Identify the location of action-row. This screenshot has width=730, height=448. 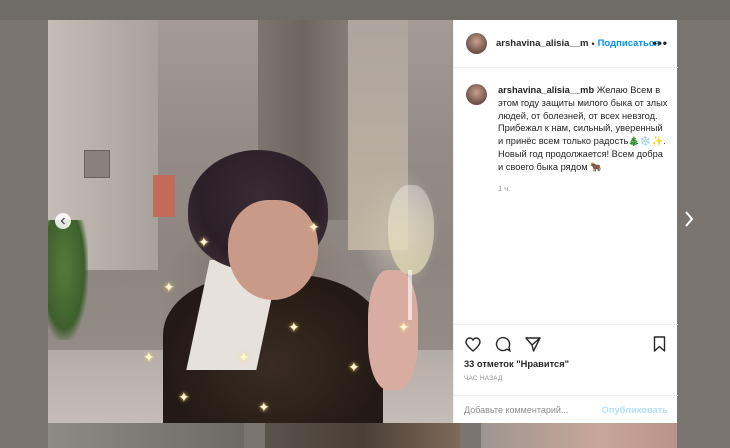
(503, 344).